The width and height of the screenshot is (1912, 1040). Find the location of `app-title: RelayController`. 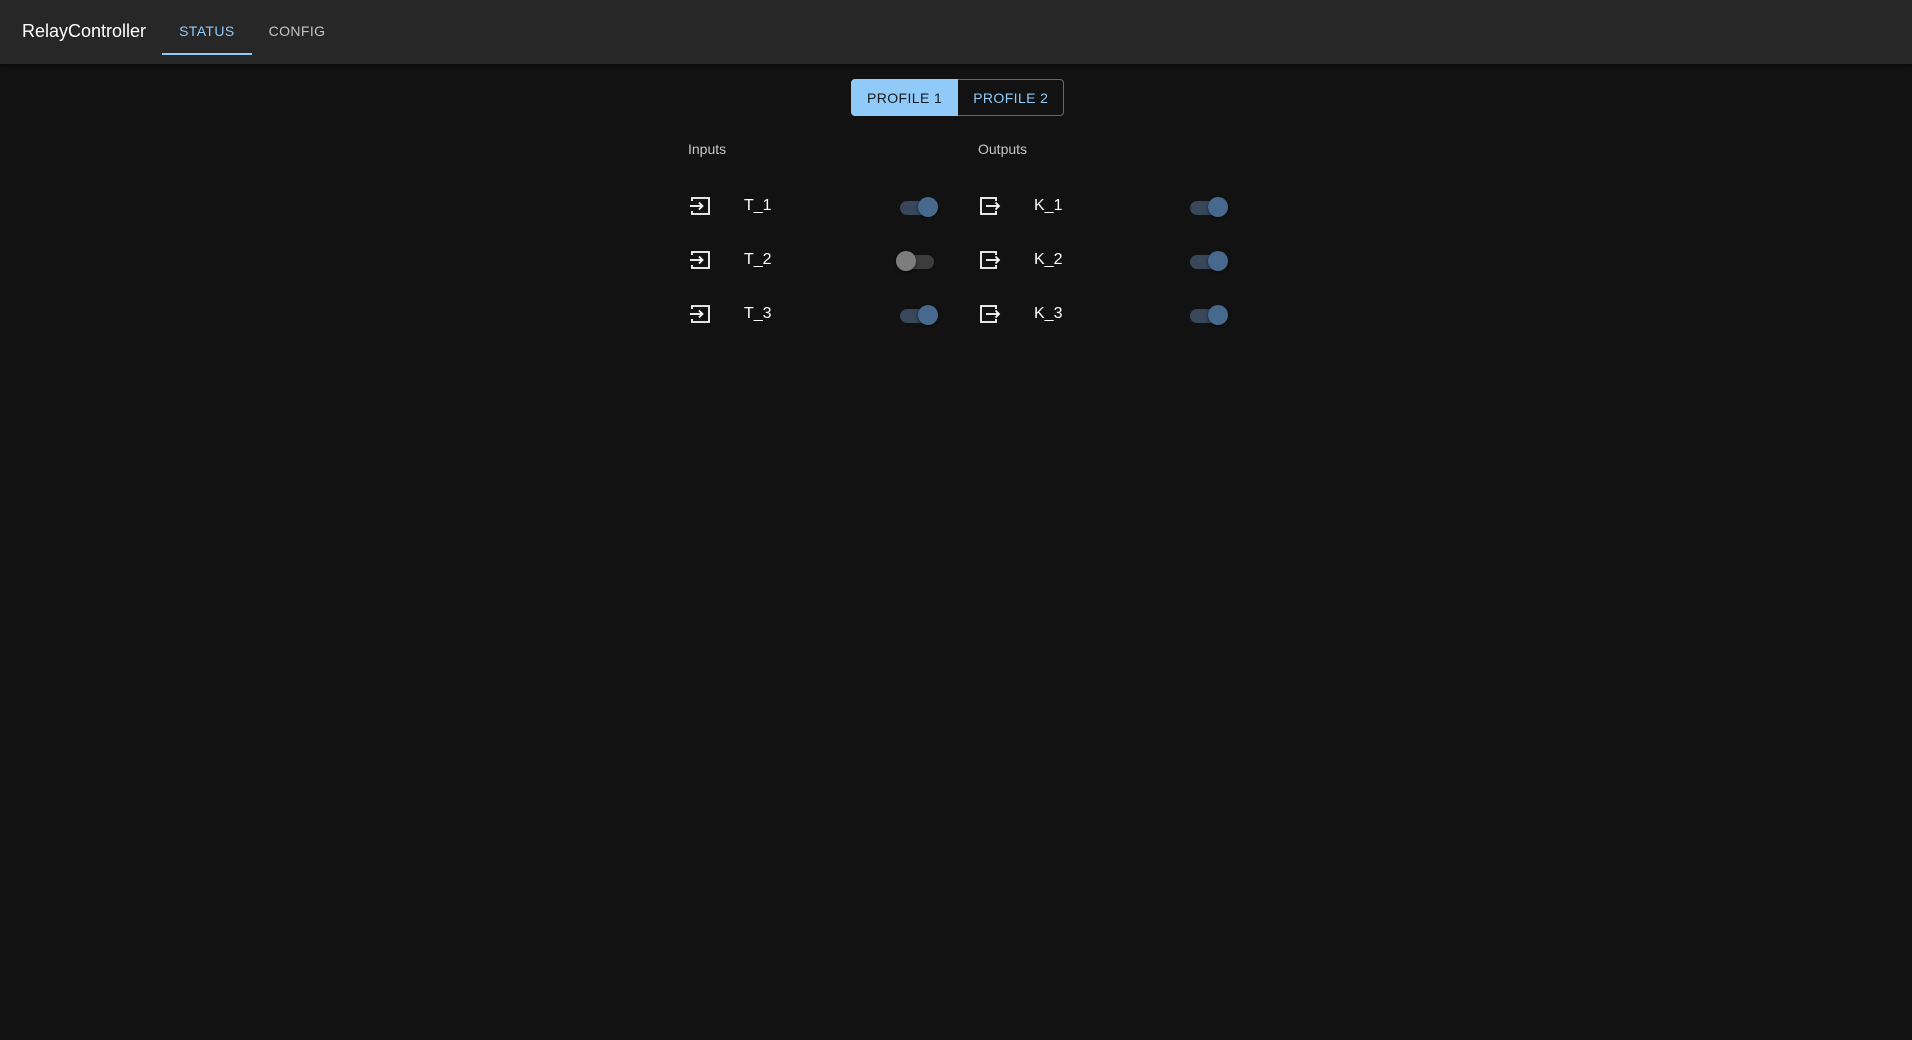

app-title: RelayController is located at coordinates (84, 30).